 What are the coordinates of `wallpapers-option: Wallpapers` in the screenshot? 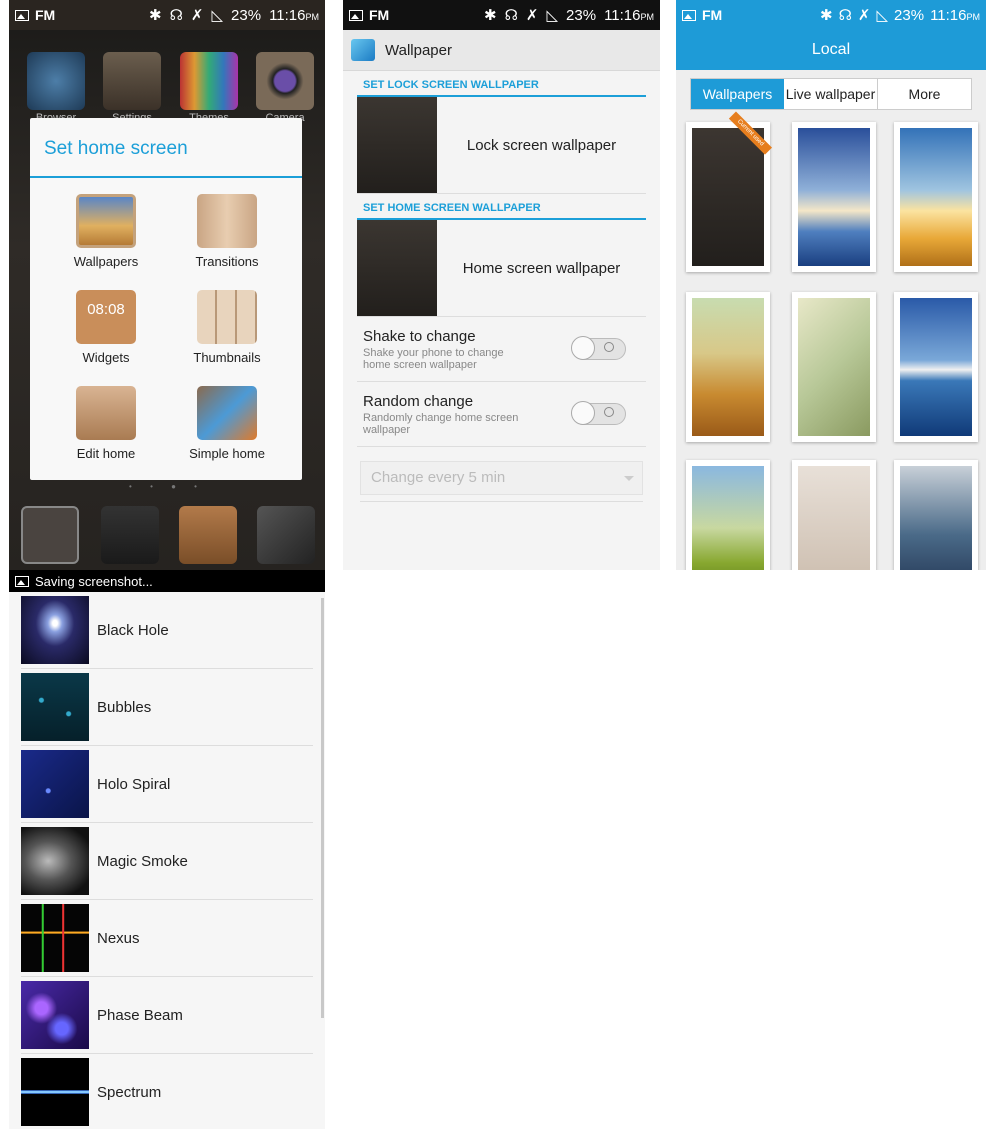 It's located at (106, 231).